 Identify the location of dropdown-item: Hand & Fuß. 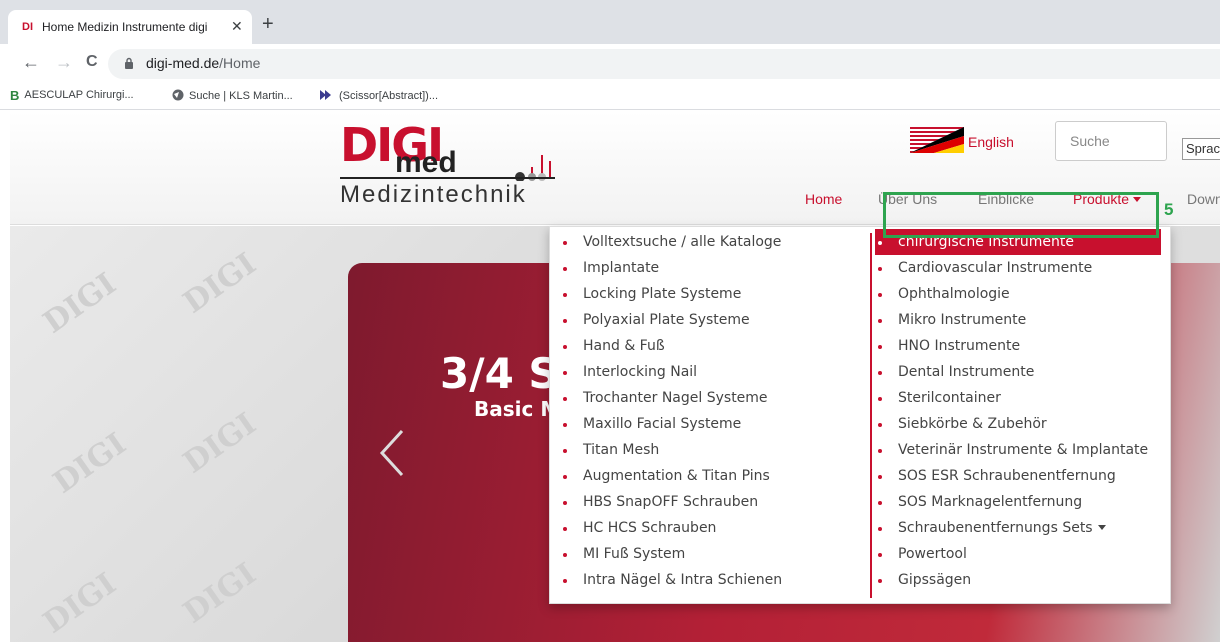
(671, 346).